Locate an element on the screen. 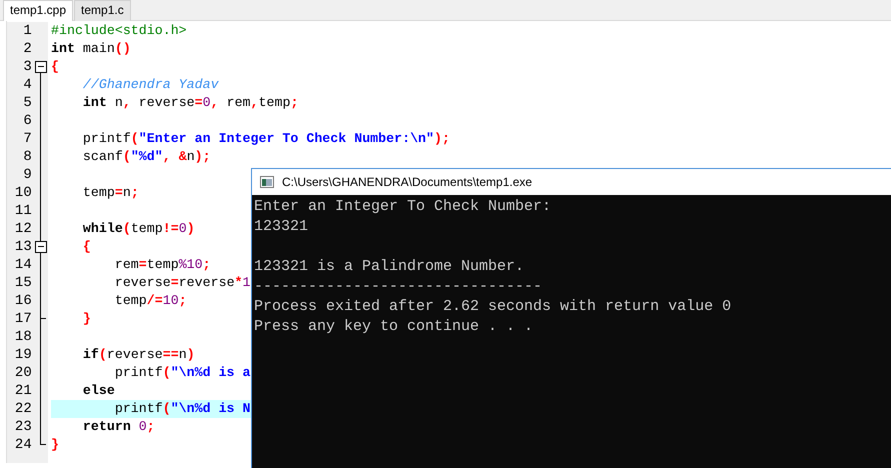 Image resolution: width=891 pixels, height=468 pixels. code-line: temp/=10; is located at coordinates (150, 300).